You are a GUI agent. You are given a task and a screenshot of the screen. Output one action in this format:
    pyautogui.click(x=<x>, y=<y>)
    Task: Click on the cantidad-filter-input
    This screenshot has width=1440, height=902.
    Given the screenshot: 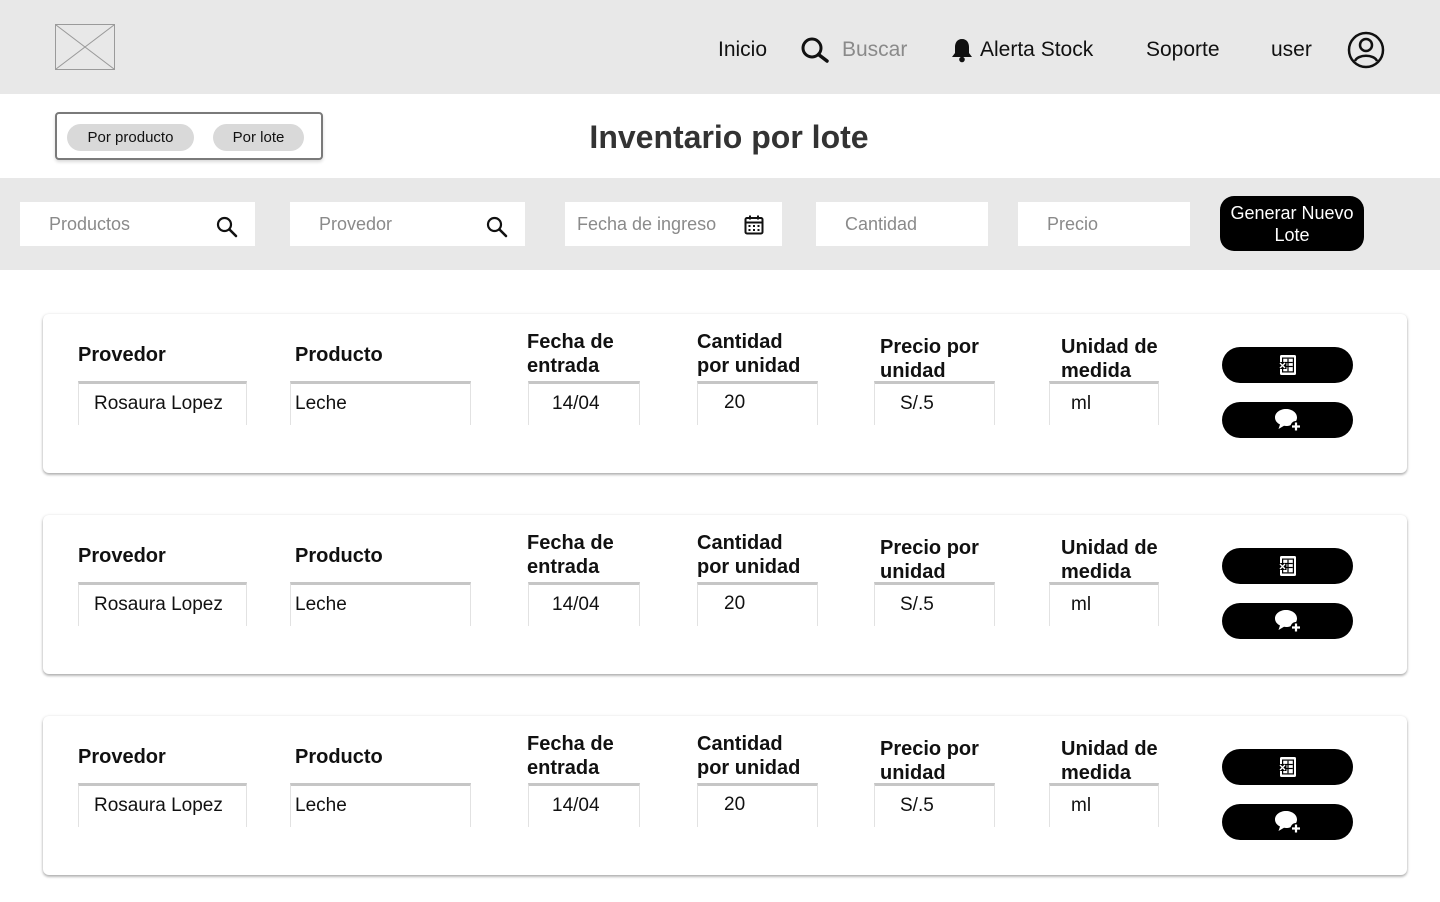 What is the action you would take?
    pyautogui.click(x=902, y=224)
    